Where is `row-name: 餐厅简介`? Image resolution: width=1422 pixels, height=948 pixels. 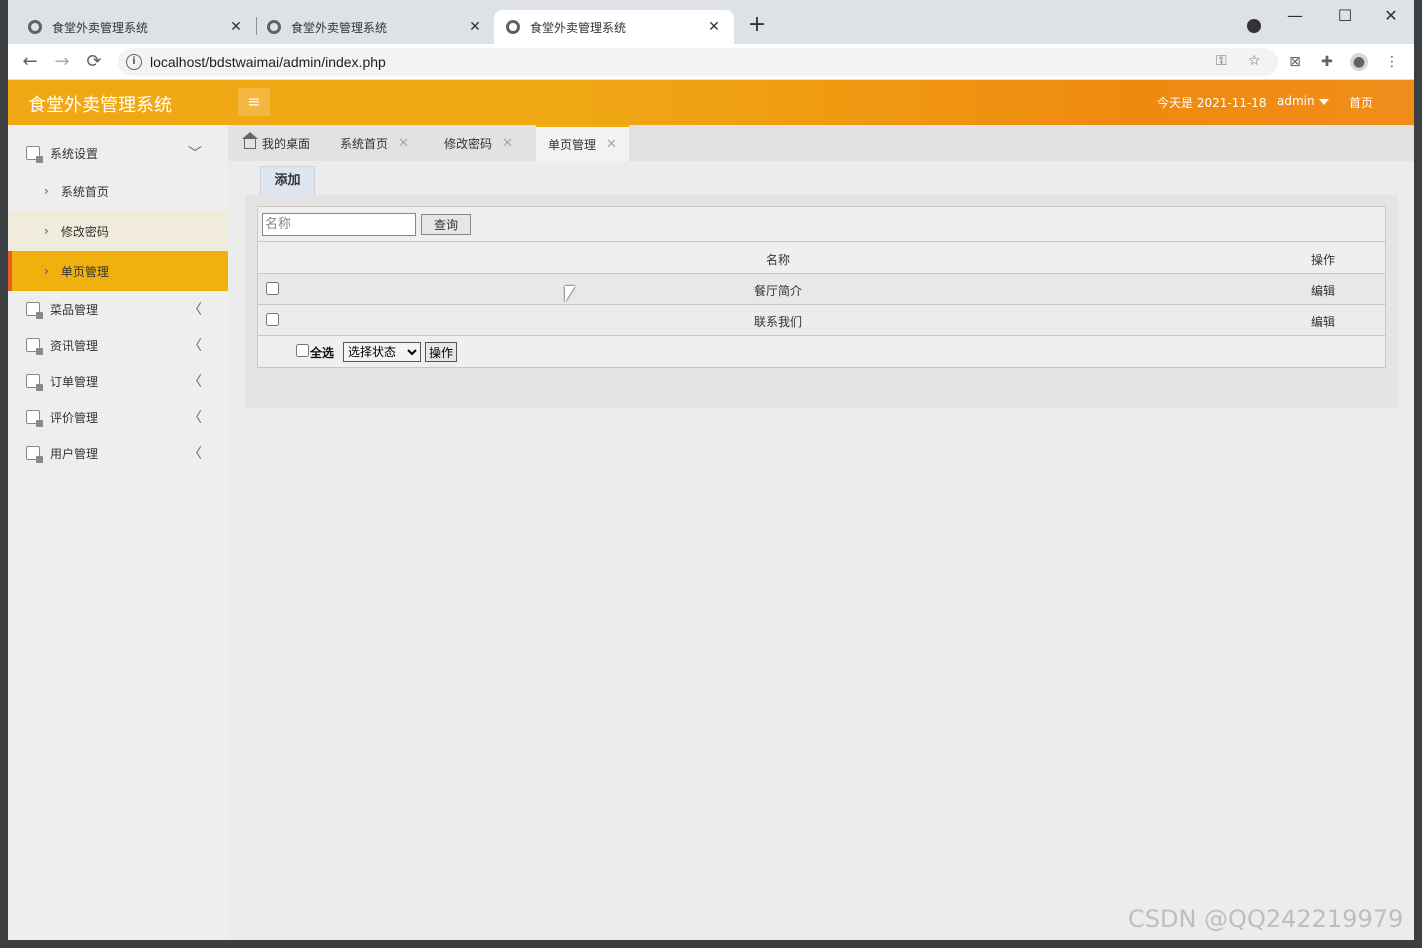
row-name: 餐厅简介 is located at coordinates (777, 291).